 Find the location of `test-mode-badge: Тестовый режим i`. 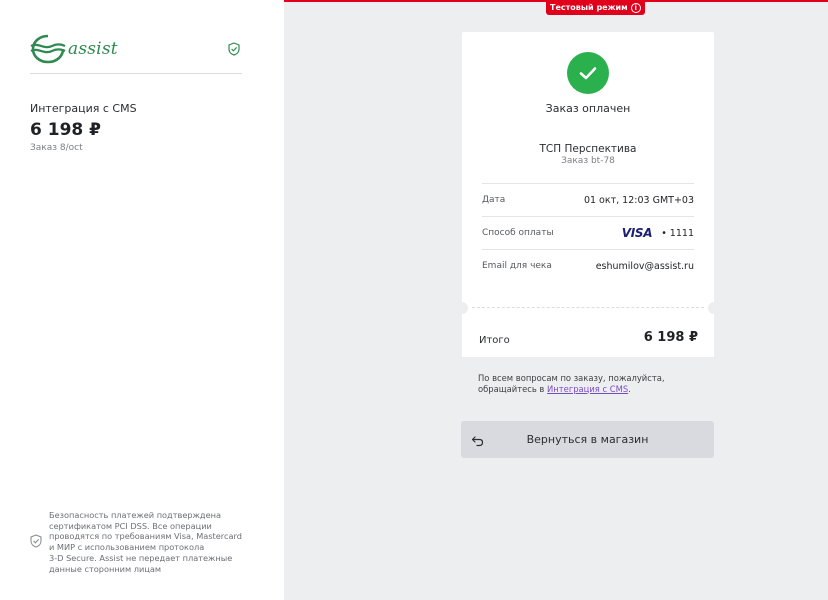

test-mode-badge: Тестовый режим i is located at coordinates (595, 7).